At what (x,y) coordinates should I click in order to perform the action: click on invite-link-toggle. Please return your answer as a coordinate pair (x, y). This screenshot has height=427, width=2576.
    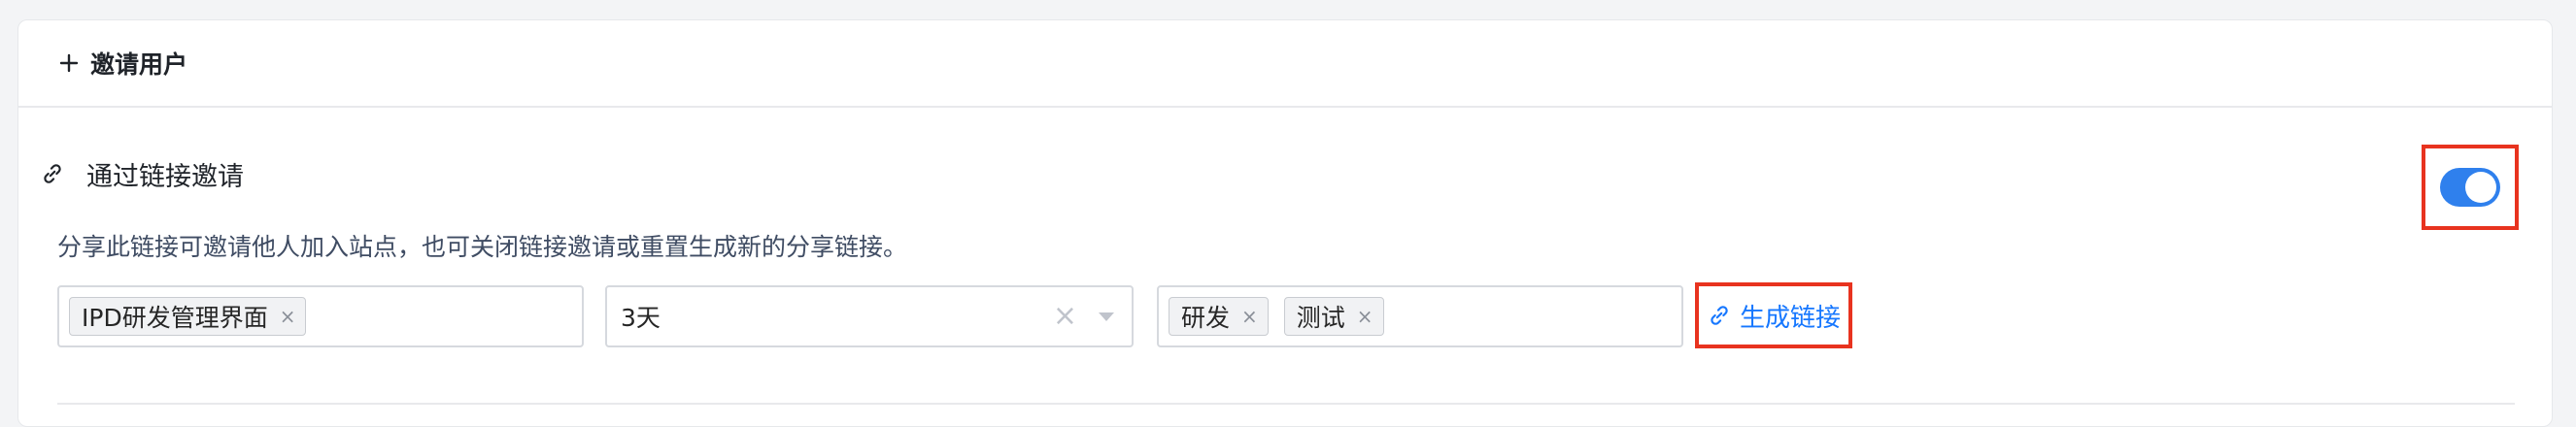
    Looking at the image, I should click on (2470, 188).